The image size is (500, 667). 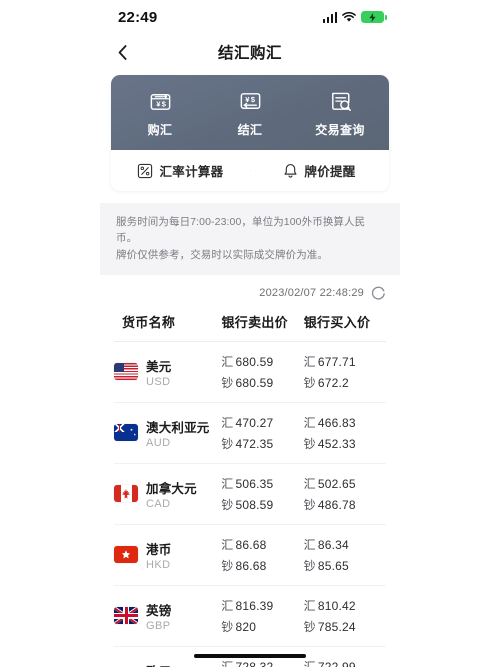 What do you see at coordinates (345, 616) in the screenshot?
I see `buy-price-cell: 汇 810.42 钞 785.24` at bounding box center [345, 616].